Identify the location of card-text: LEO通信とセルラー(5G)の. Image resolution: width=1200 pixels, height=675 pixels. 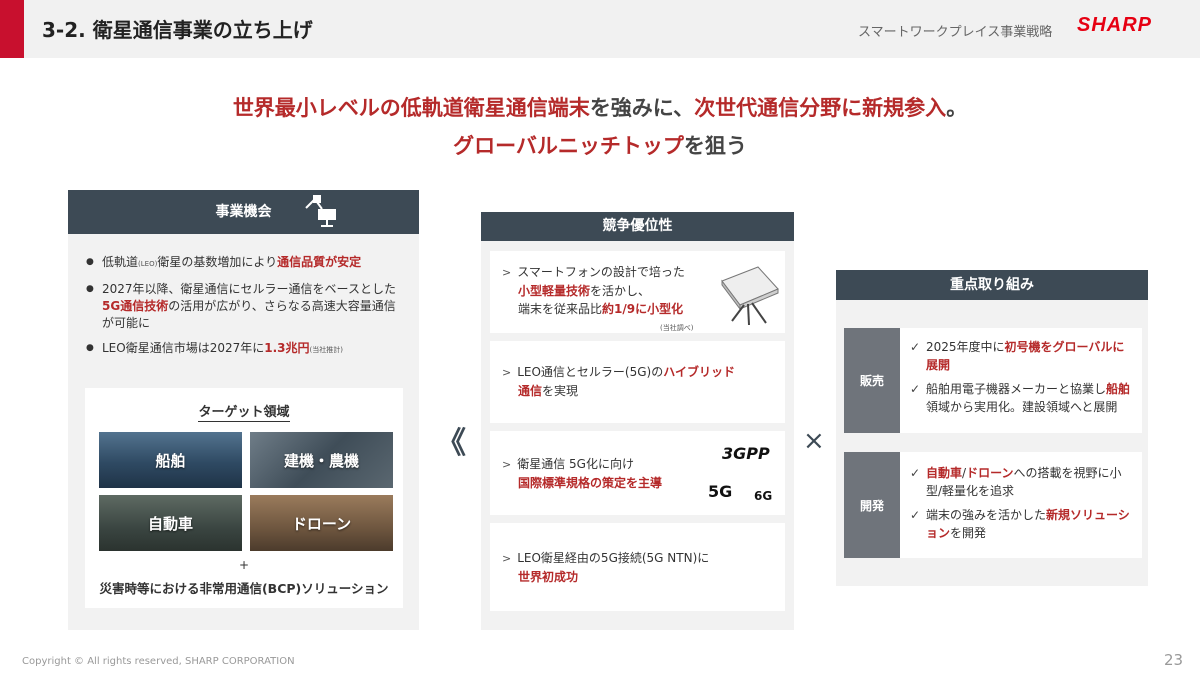
(590, 372).